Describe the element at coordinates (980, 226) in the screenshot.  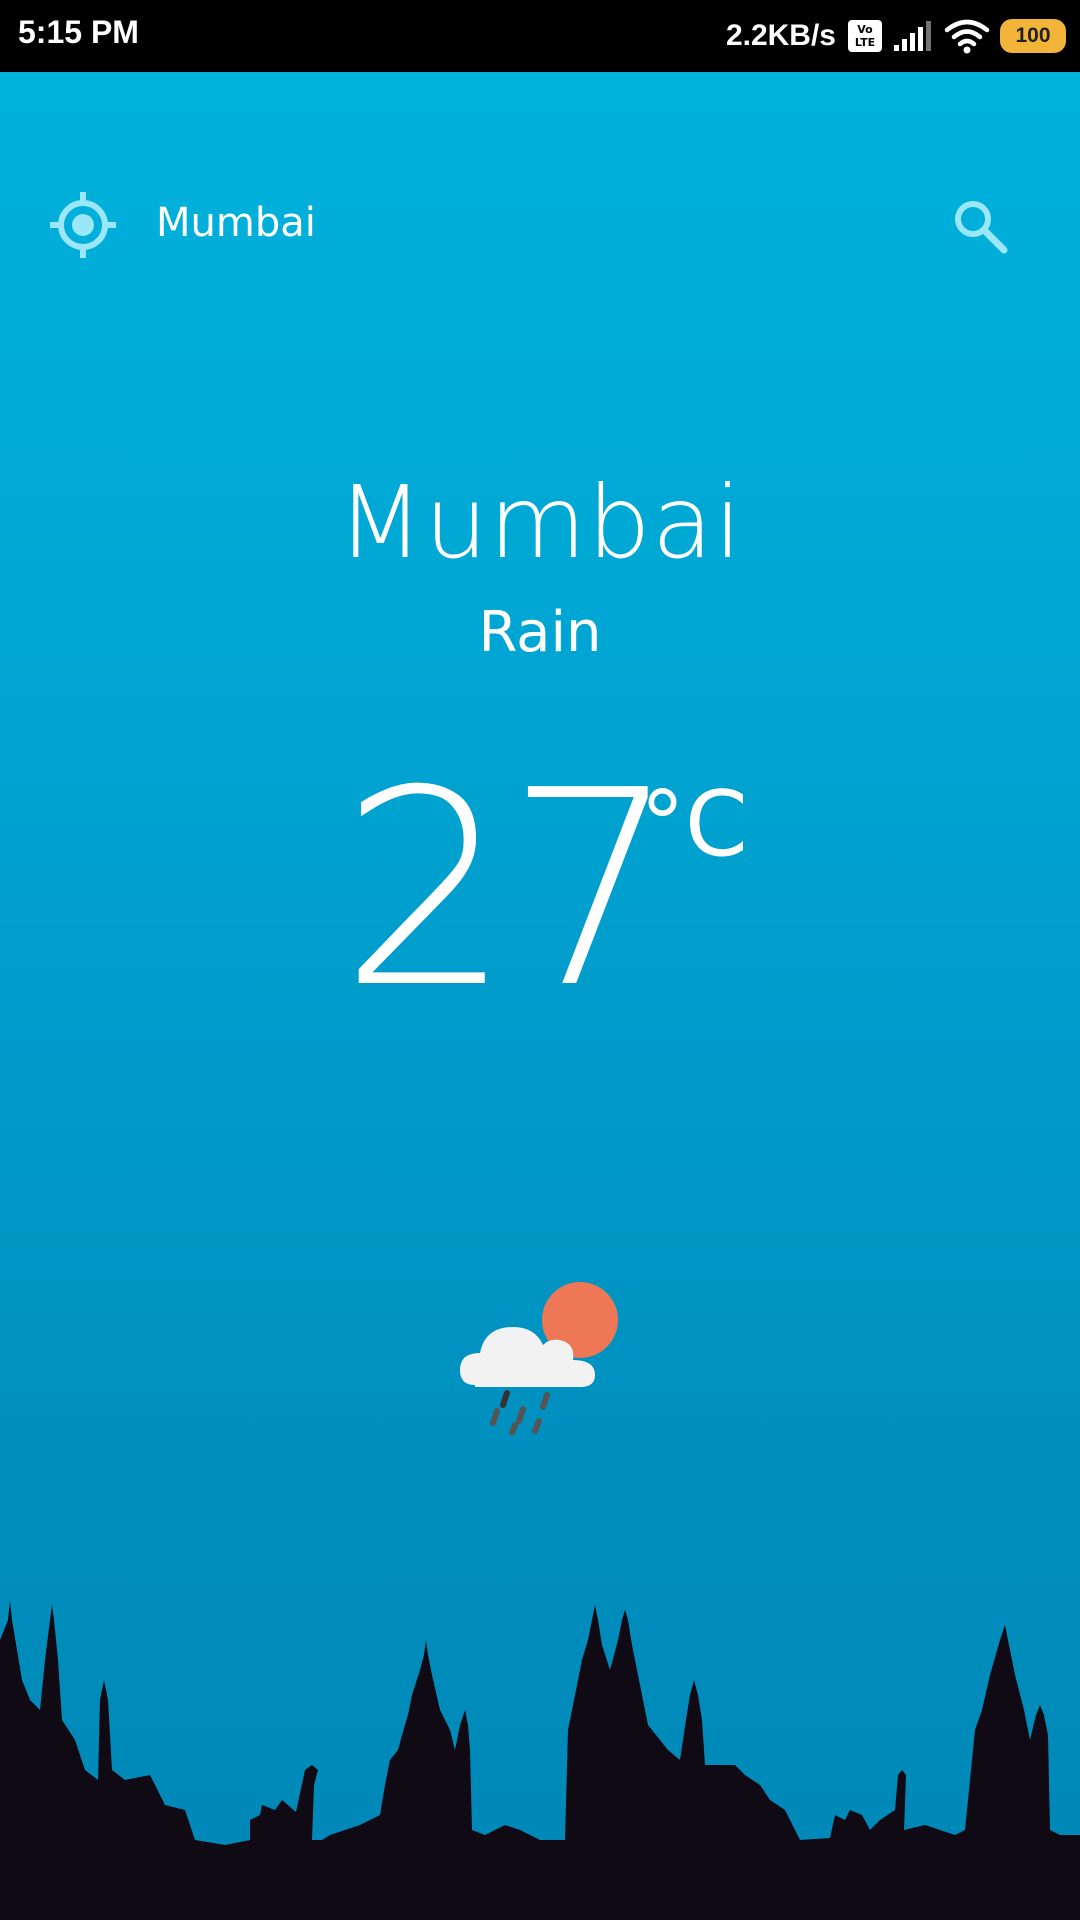
I see `search-icon` at that location.